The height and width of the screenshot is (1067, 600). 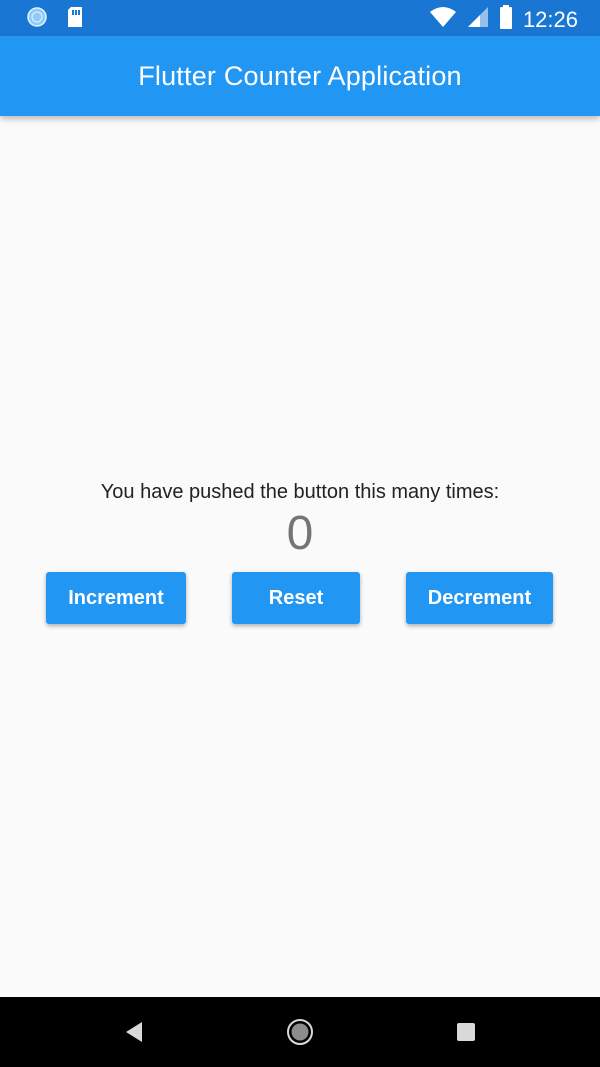 I want to click on app-title: Flutter Counter Application, so click(x=300, y=75).